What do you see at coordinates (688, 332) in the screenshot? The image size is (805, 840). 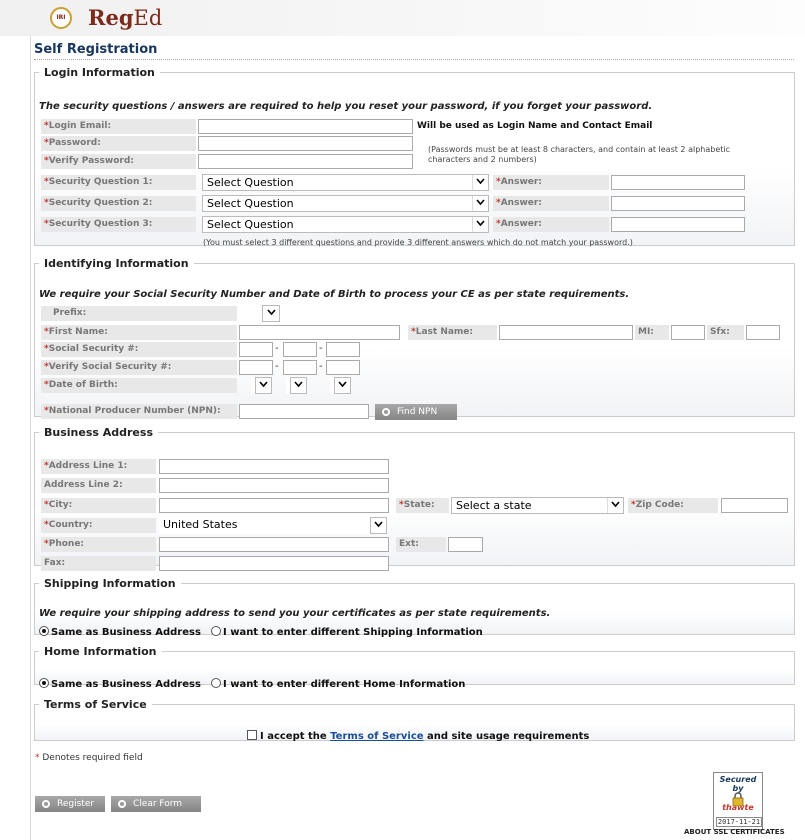 I see `mi-input` at bounding box center [688, 332].